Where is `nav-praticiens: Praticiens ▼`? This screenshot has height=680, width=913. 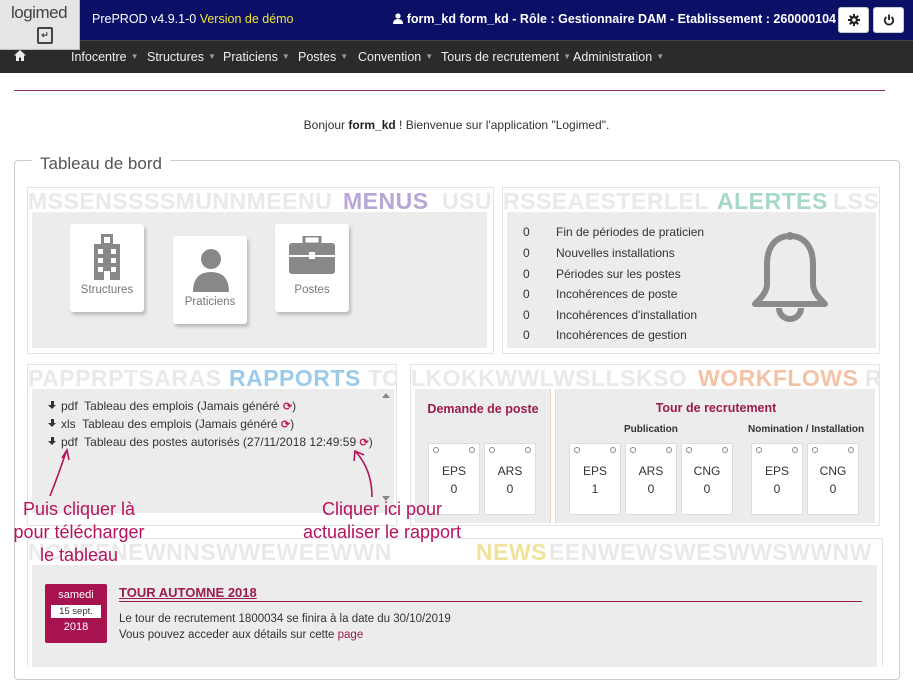 nav-praticiens: Praticiens ▼ is located at coordinates (256, 57).